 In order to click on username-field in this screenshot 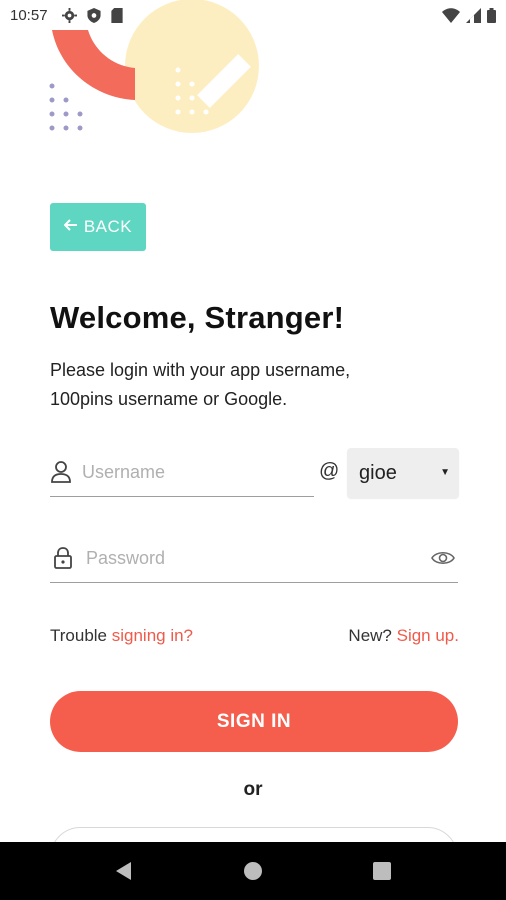, I will do `click(182, 472)`.